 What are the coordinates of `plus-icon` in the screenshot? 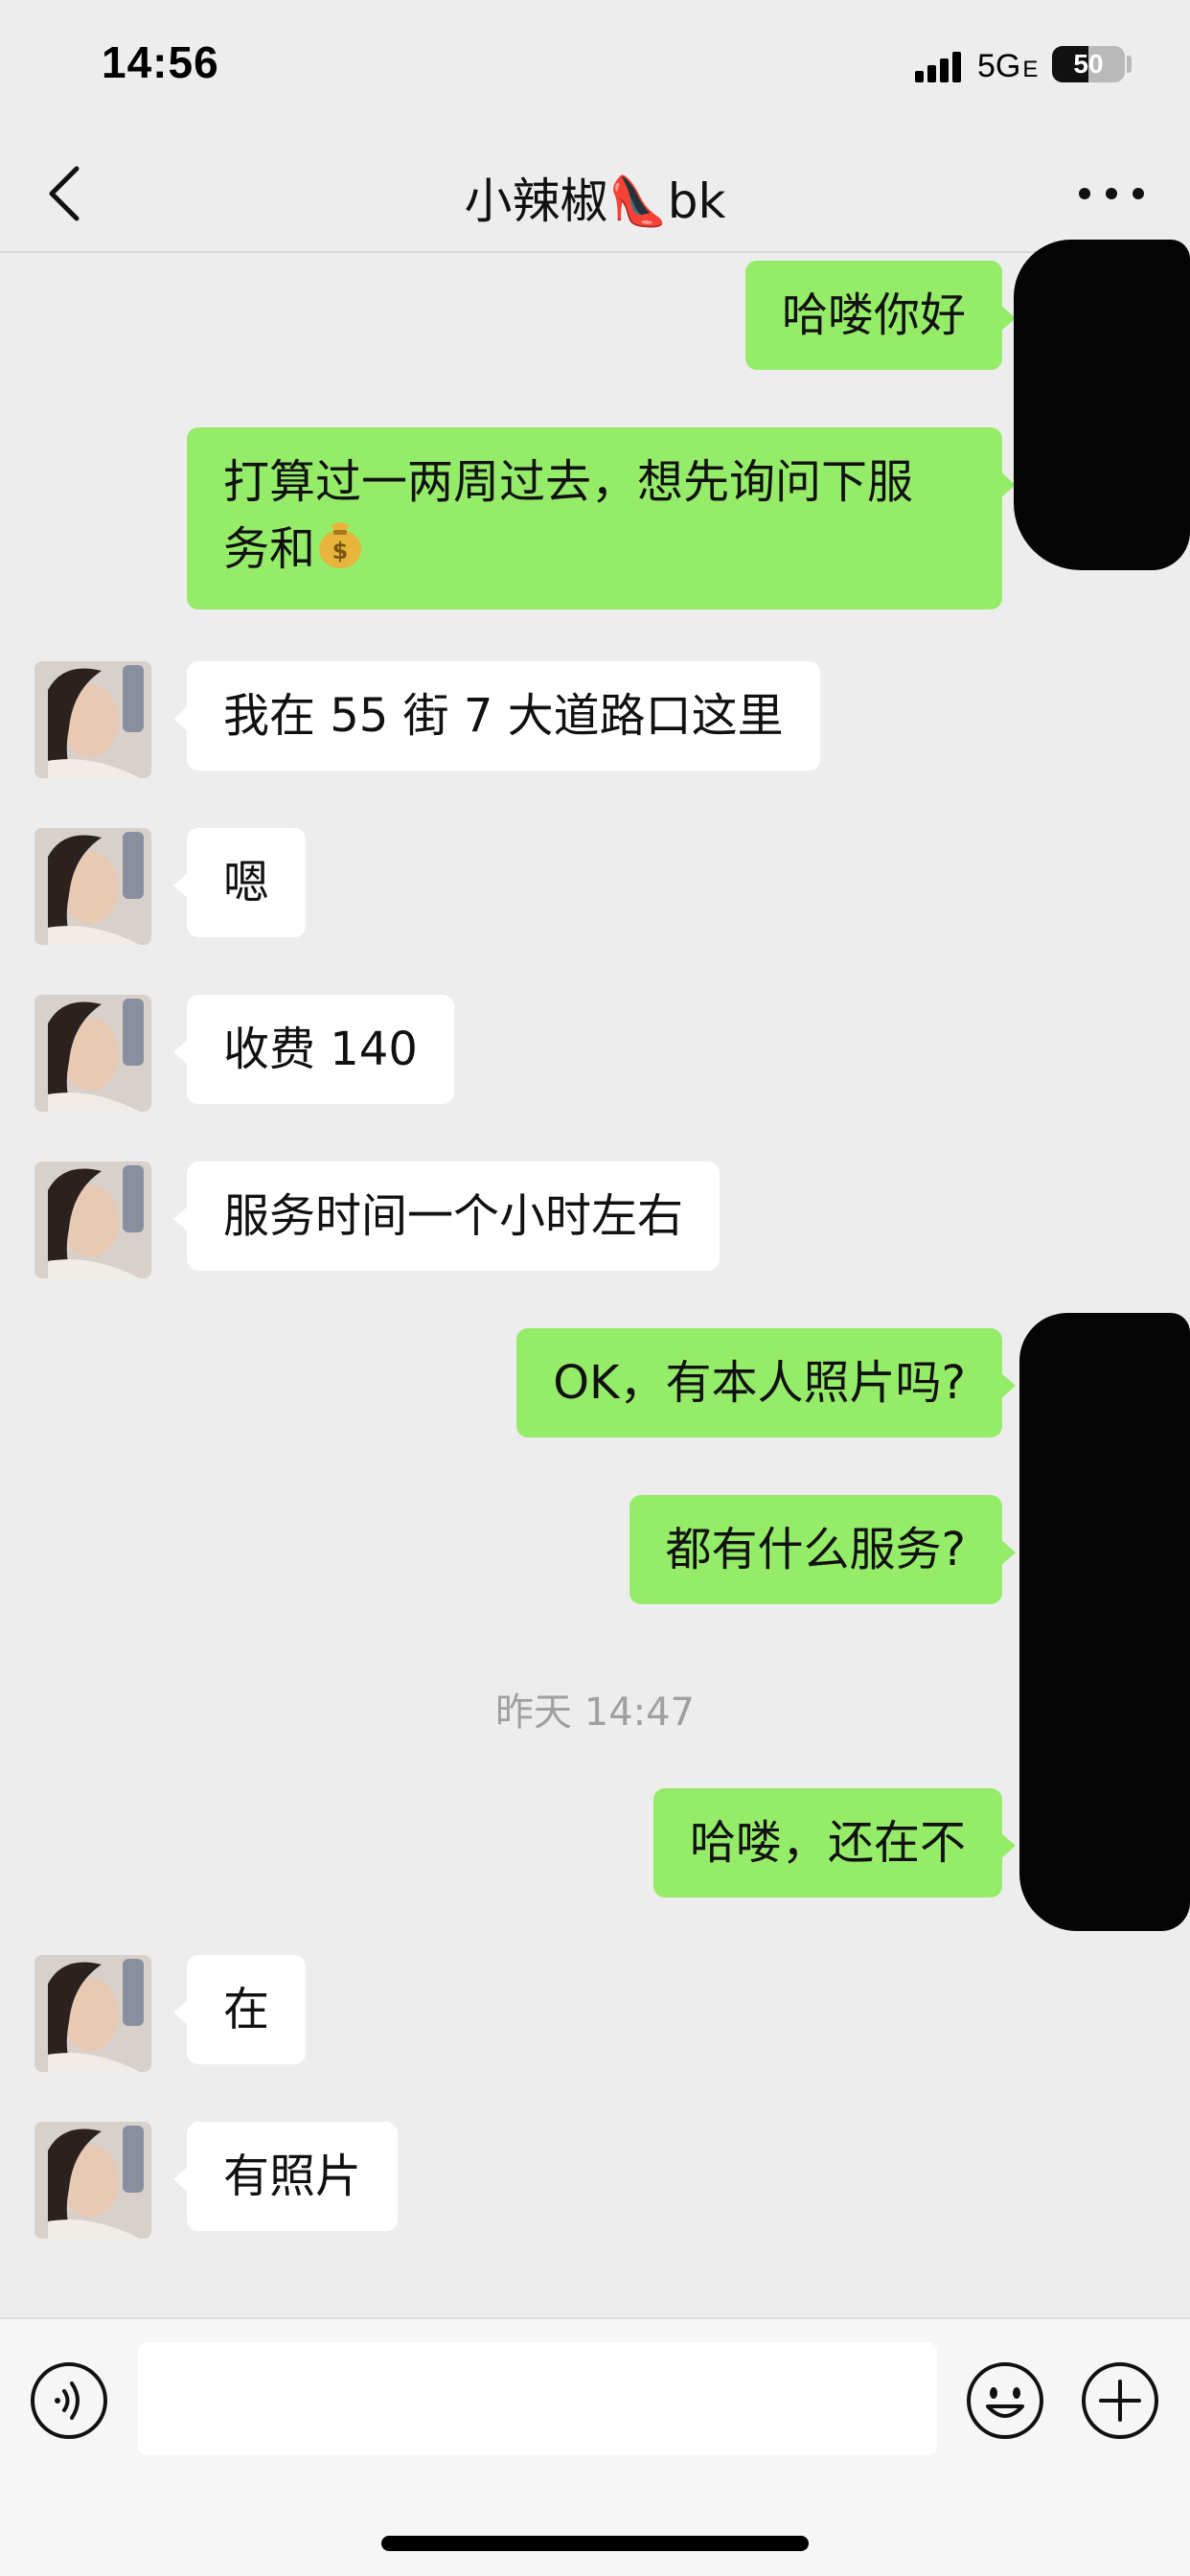 It's located at (1120, 2400).